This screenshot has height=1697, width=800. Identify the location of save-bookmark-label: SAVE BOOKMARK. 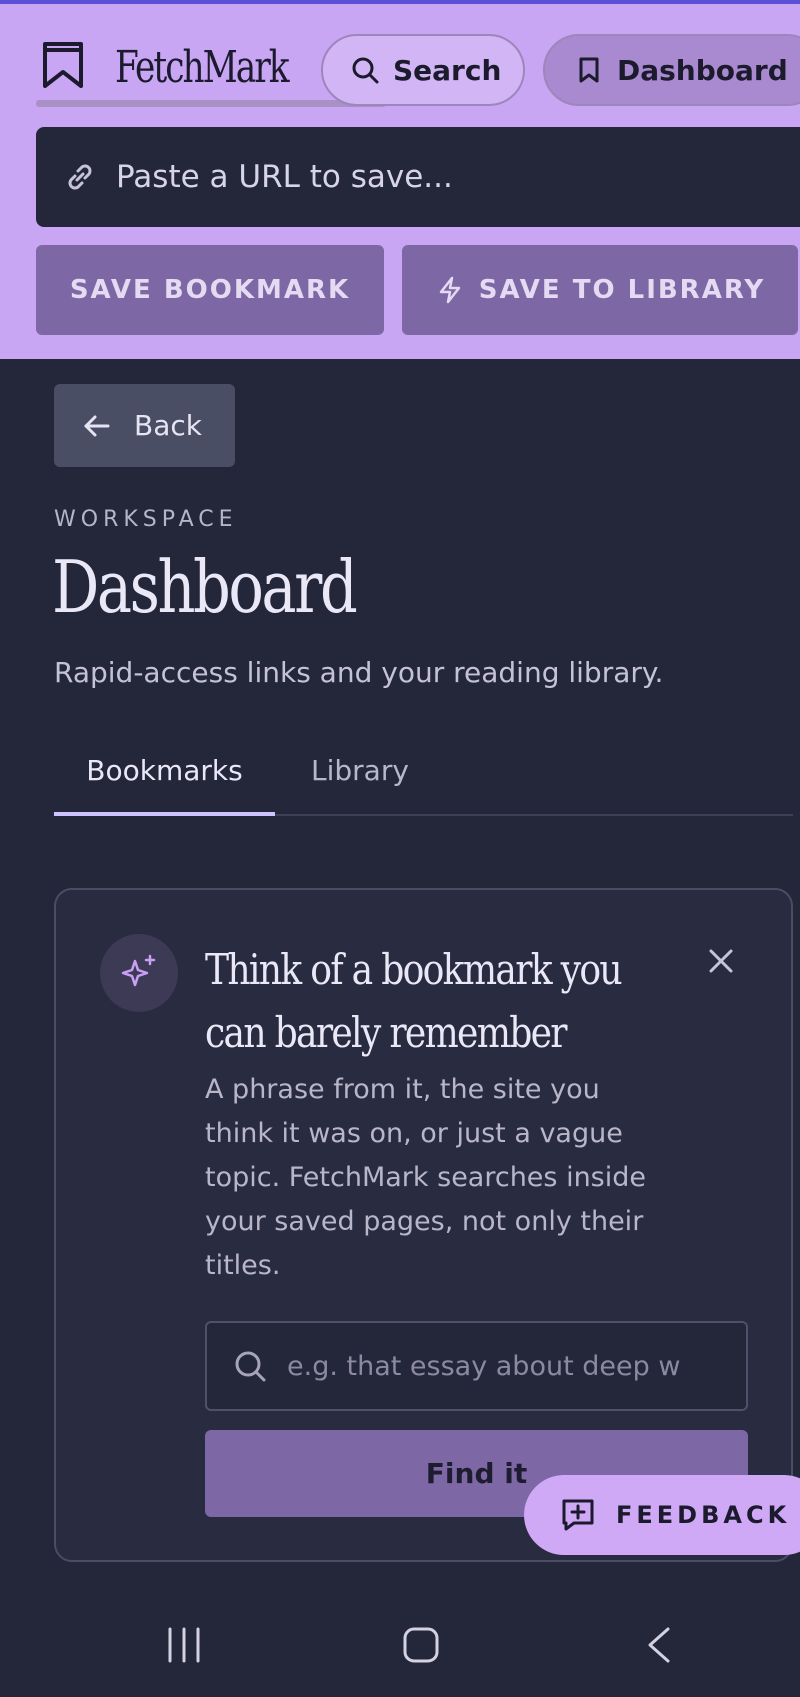
(210, 290).